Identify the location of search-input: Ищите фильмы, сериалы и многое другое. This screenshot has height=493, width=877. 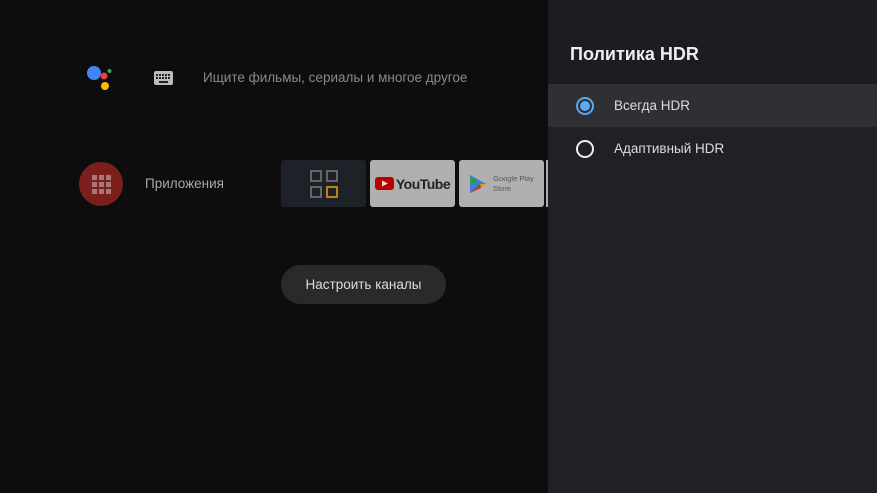
(335, 77).